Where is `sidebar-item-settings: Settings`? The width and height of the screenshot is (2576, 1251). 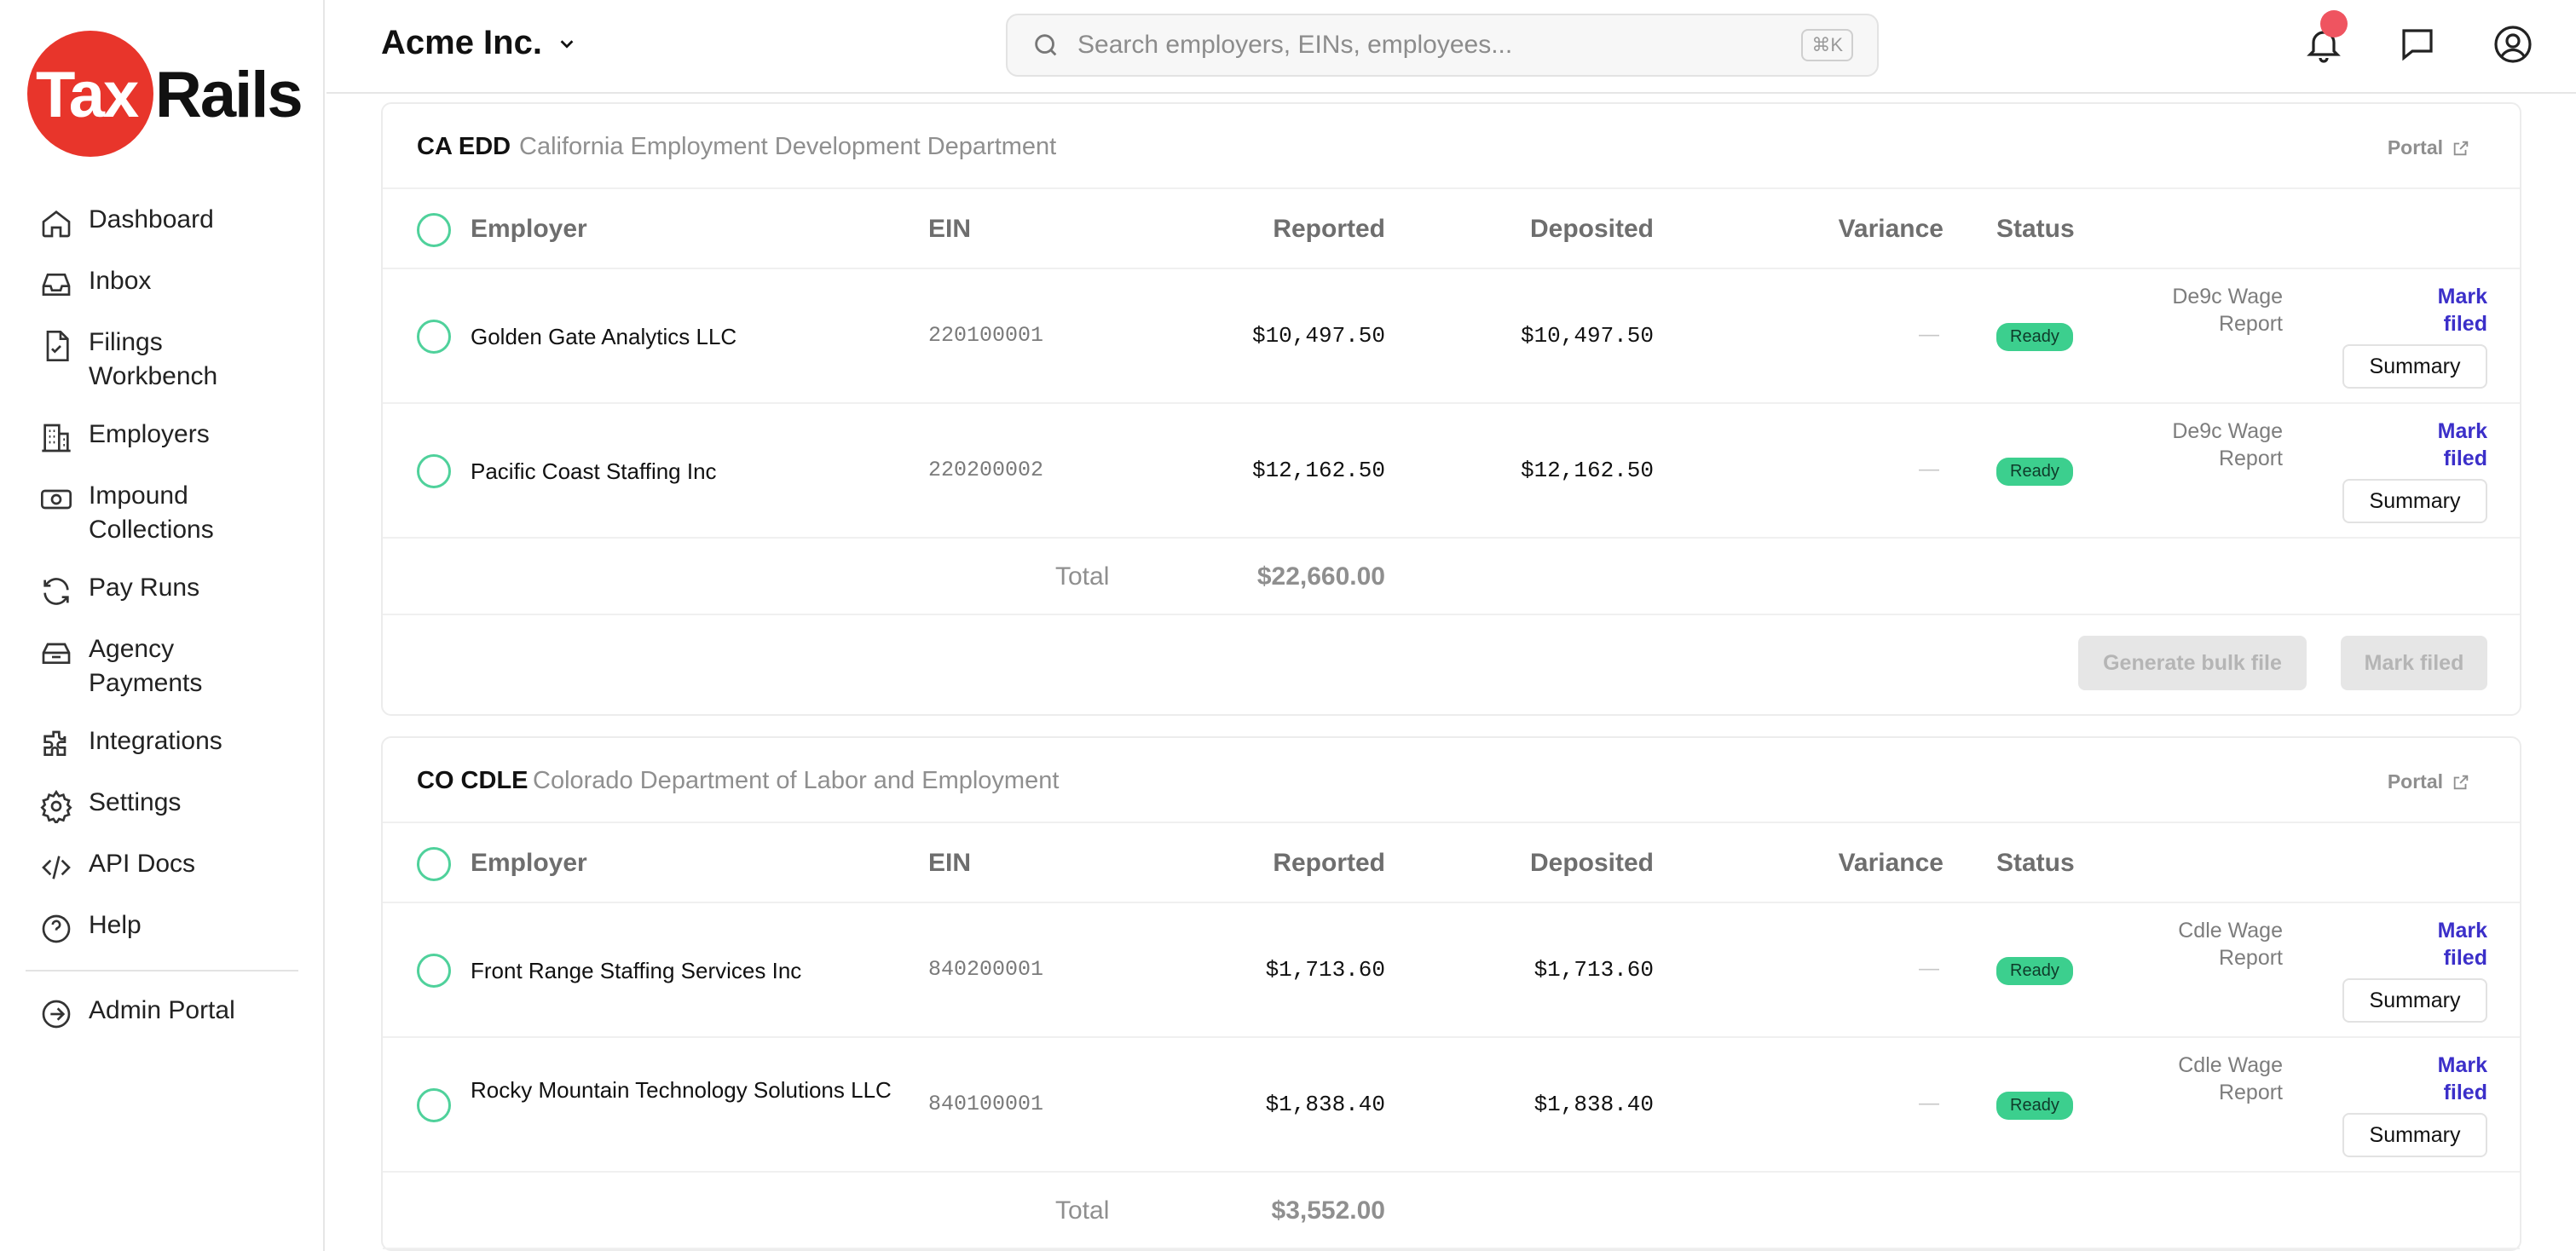
sidebar-item-settings: Settings is located at coordinates (162, 805).